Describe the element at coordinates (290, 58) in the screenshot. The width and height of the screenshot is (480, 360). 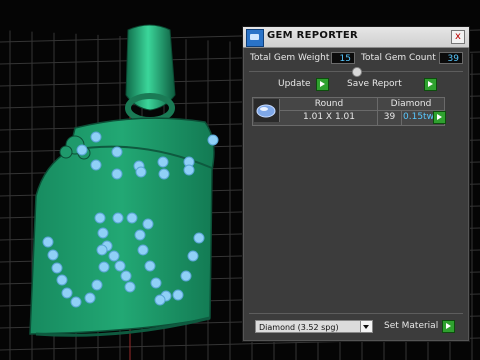
I see `total-gem-weight-label: Total Gem Weight` at that location.